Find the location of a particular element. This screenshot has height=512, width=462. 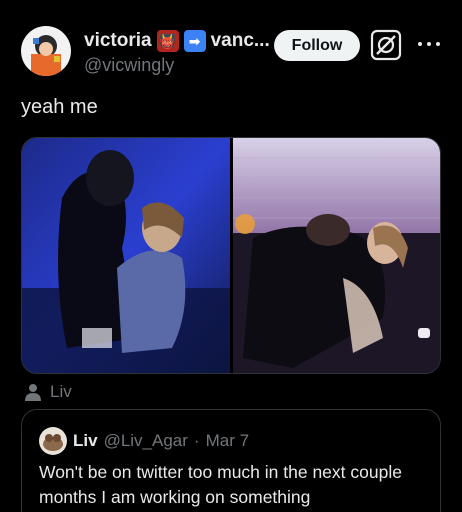

quoted-tweet-header: Liv @Liv_Agar · Mar 7 is located at coordinates (144, 441).